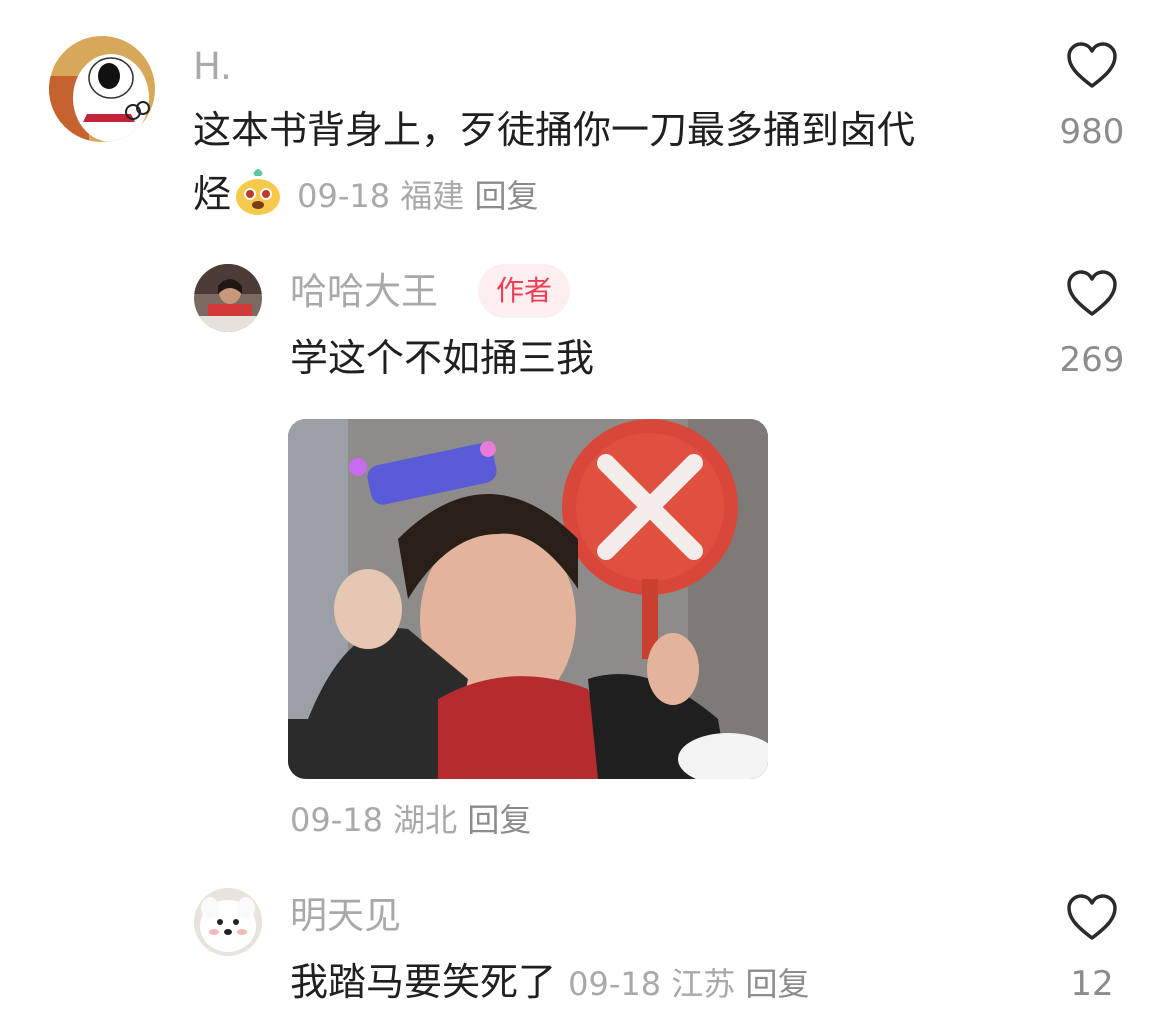 Image resolution: width=1170 pixels, height=1026 pixels. What do you see at coordinates (345, 915) in the screenshot?
I see `username: 明天见` at bounding box center [345, 915].